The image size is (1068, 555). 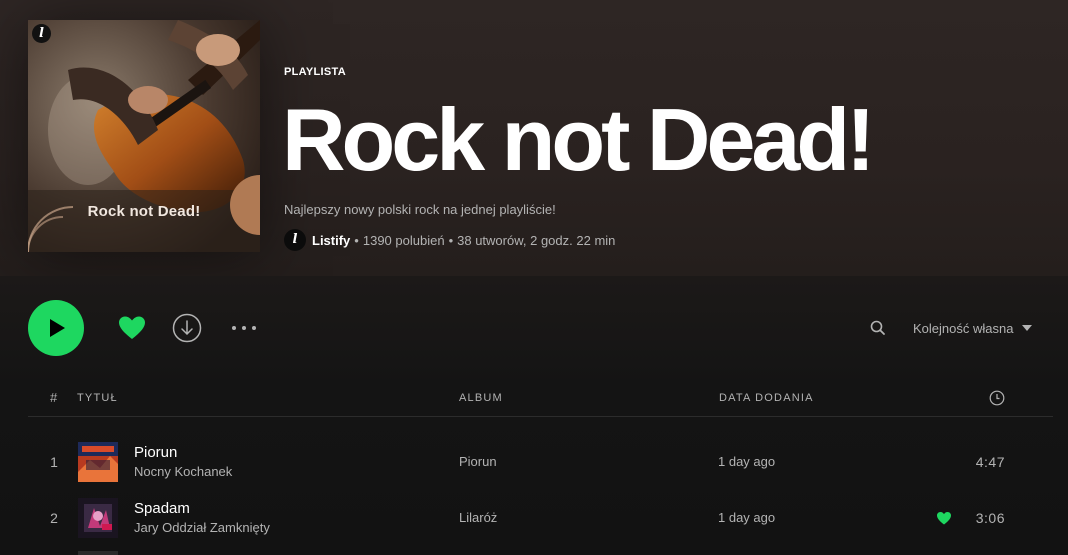 I want to click on more-options-button, so click(x=245, y=328).